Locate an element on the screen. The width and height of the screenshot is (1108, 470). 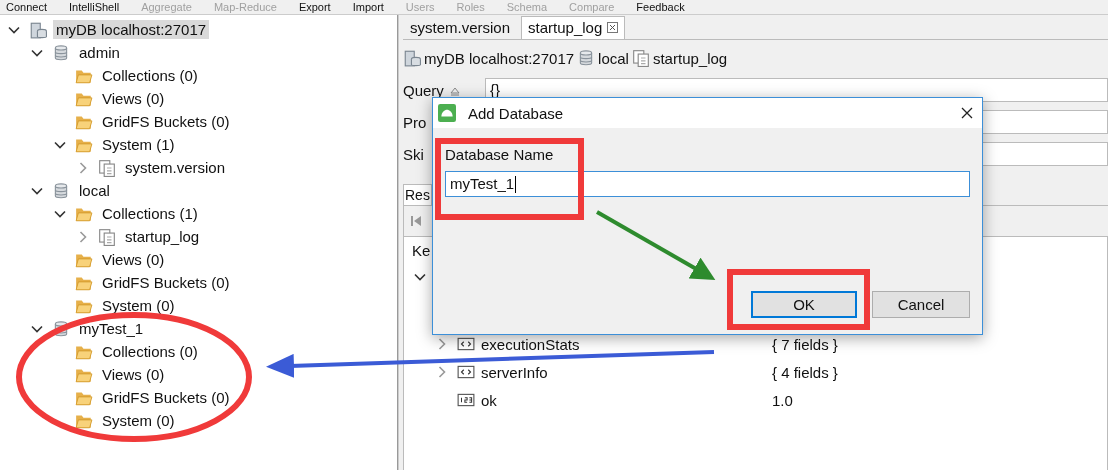
editor-tab: system.version is located at coordinates (460, 27).